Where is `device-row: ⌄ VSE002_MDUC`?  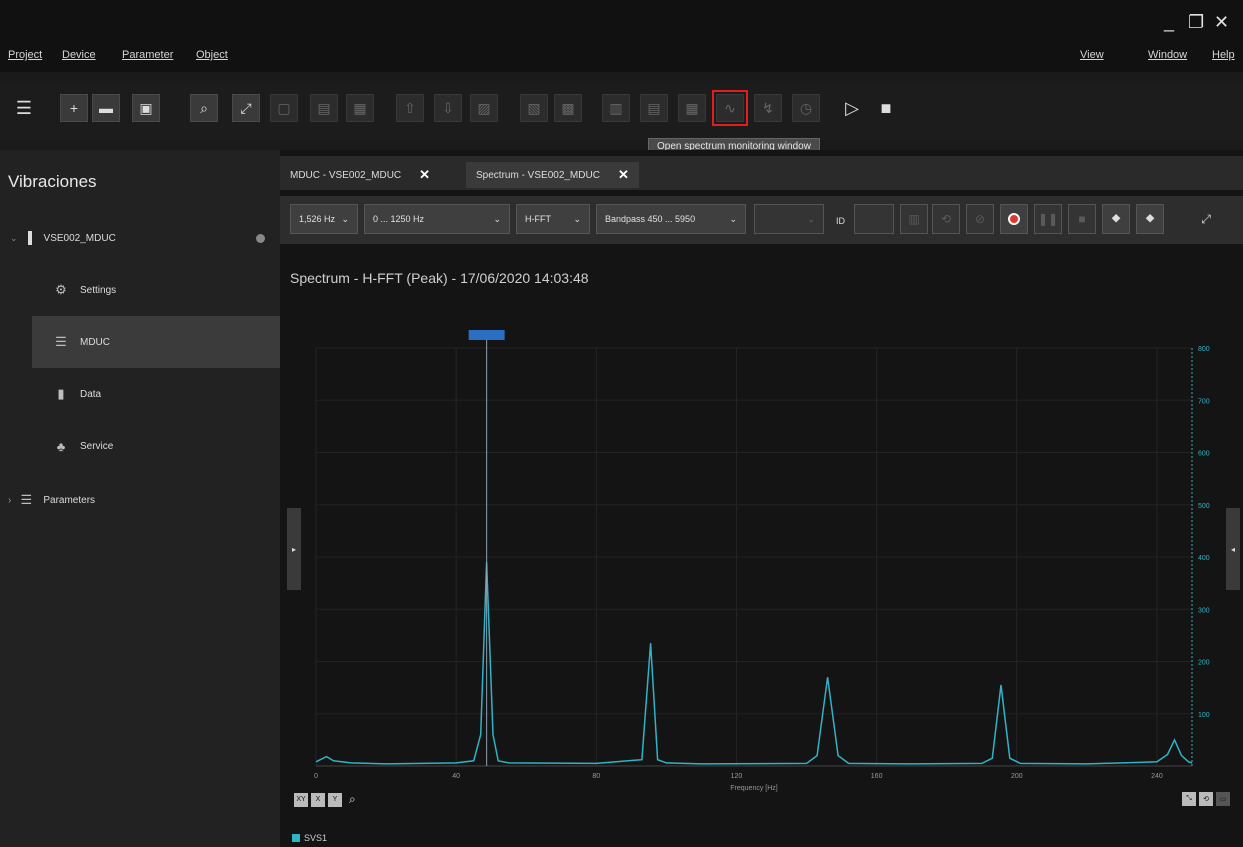 device-row: ⌄ VSE002_MDUC is located at coordinates (140, 238).